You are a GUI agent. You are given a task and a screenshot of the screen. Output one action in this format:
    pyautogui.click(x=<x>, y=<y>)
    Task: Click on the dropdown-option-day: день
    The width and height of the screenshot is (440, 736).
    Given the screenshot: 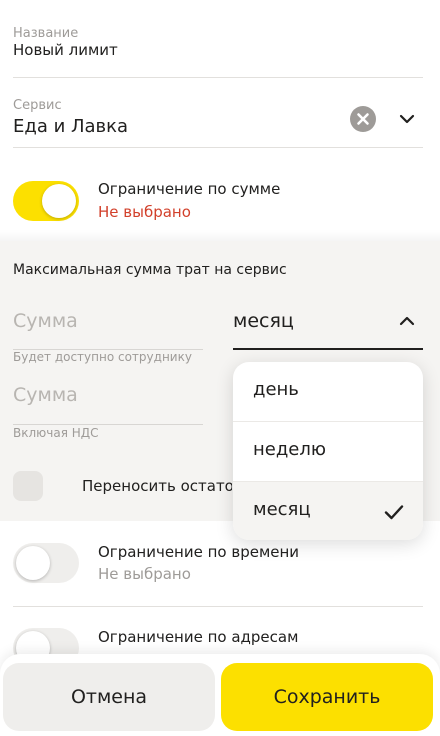 What is the action you would take?
    pyautogui.click(x=328, y=391)
    